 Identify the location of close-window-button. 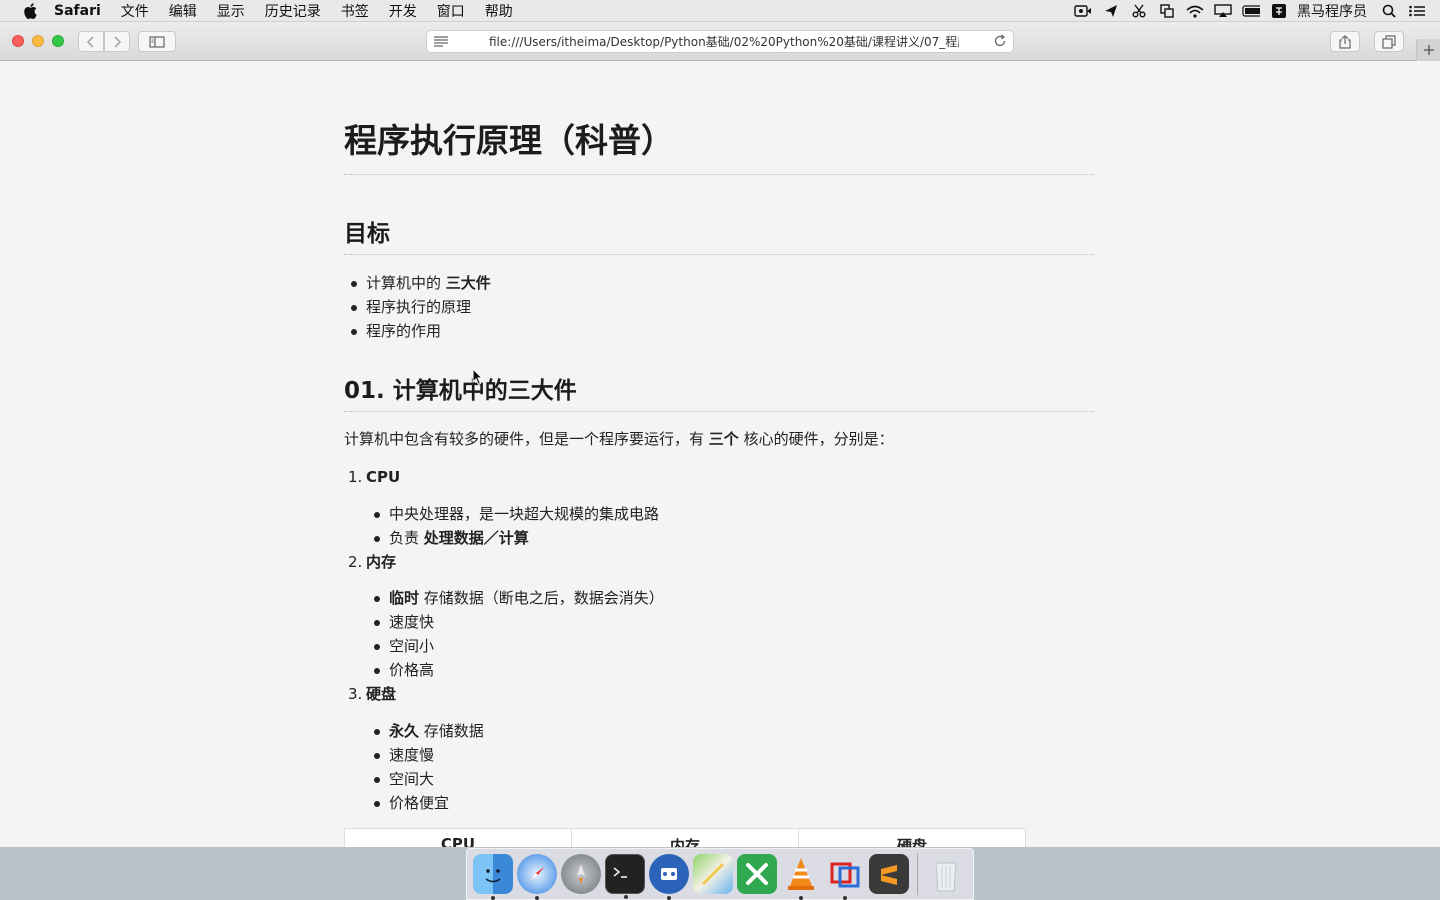
(18, 41).